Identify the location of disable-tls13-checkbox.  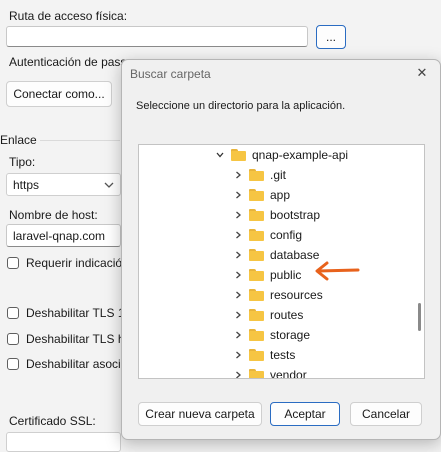
(13, 313).